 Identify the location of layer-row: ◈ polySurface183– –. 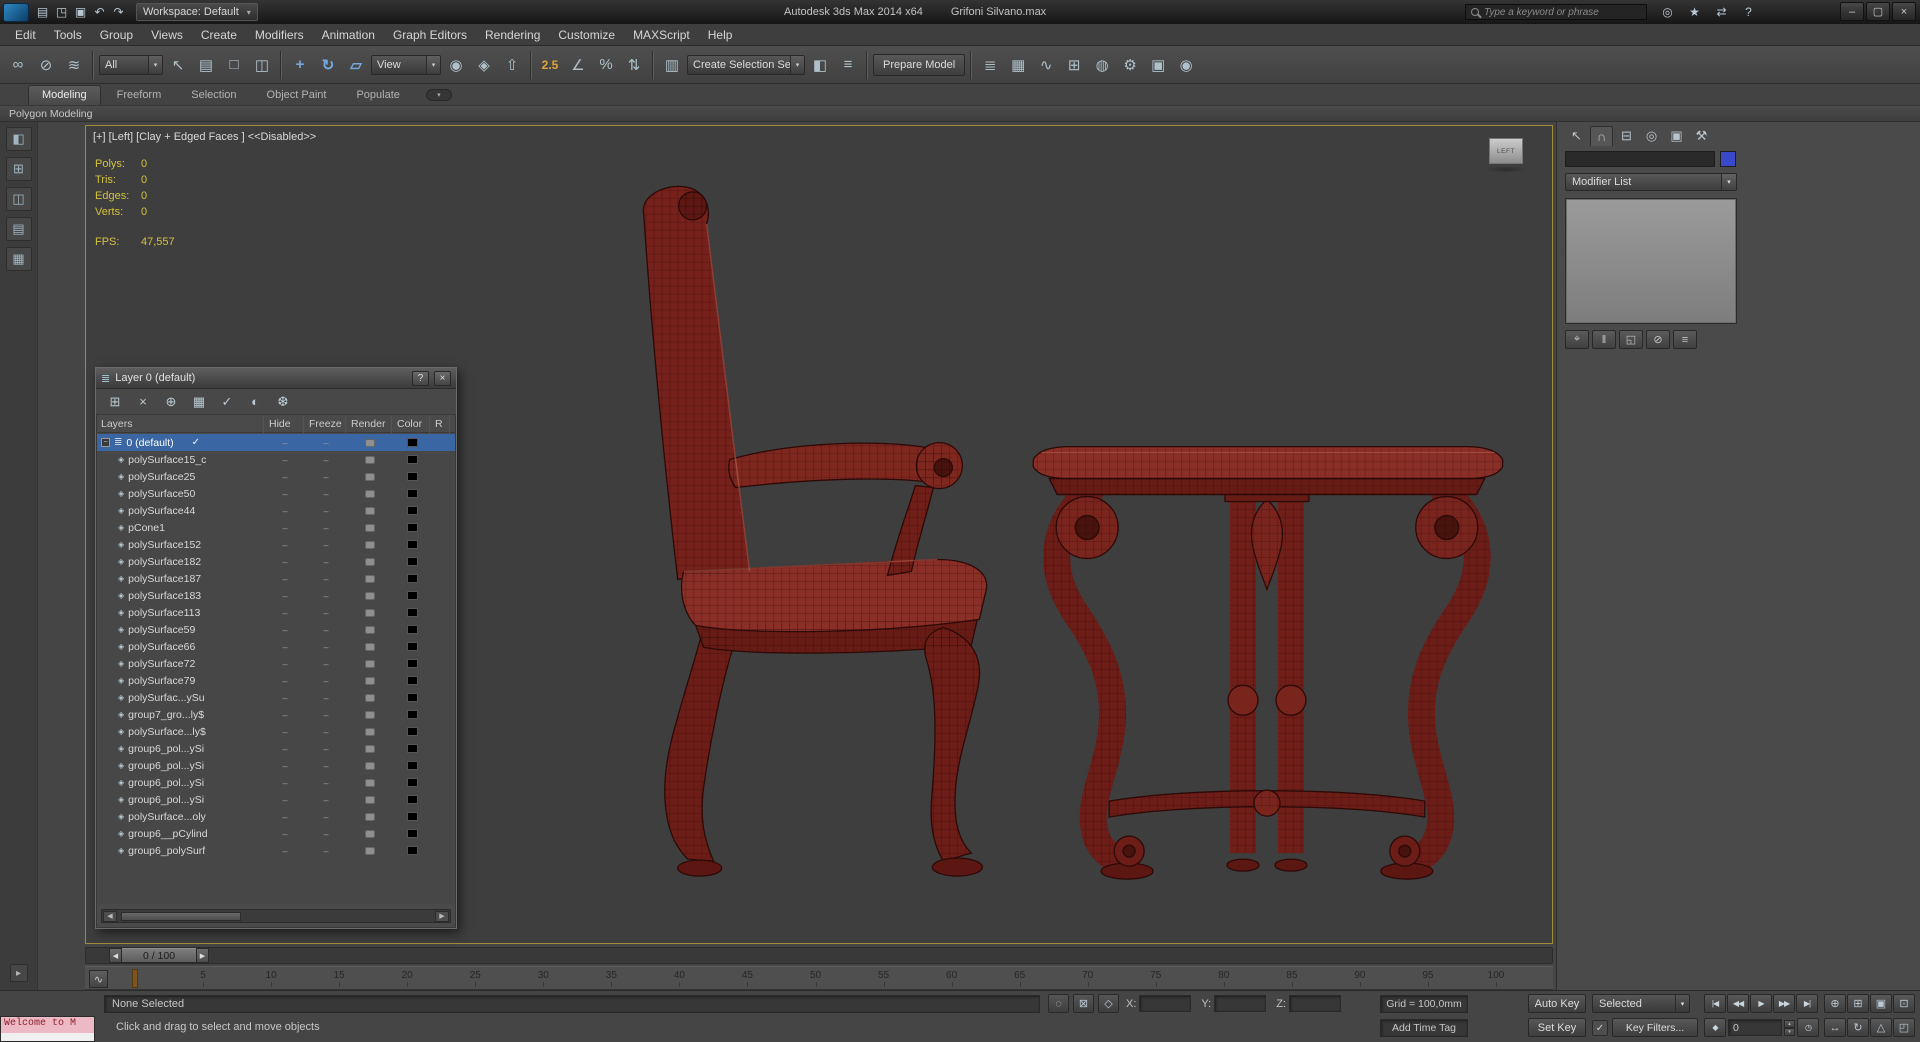
(276, 595).